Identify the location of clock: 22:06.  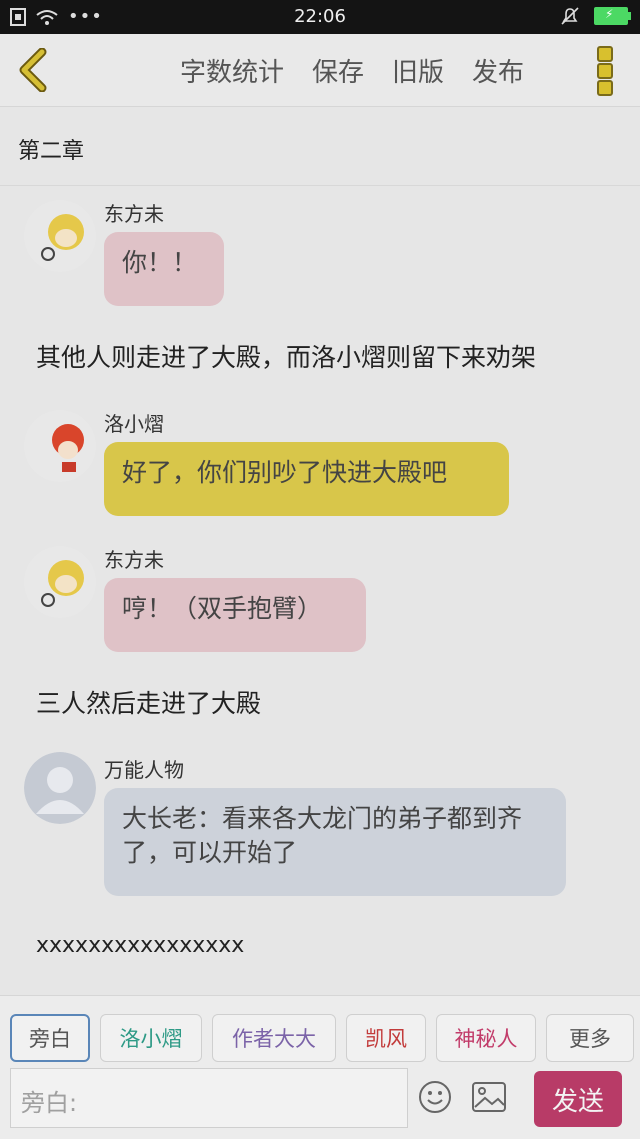
(320, 16).